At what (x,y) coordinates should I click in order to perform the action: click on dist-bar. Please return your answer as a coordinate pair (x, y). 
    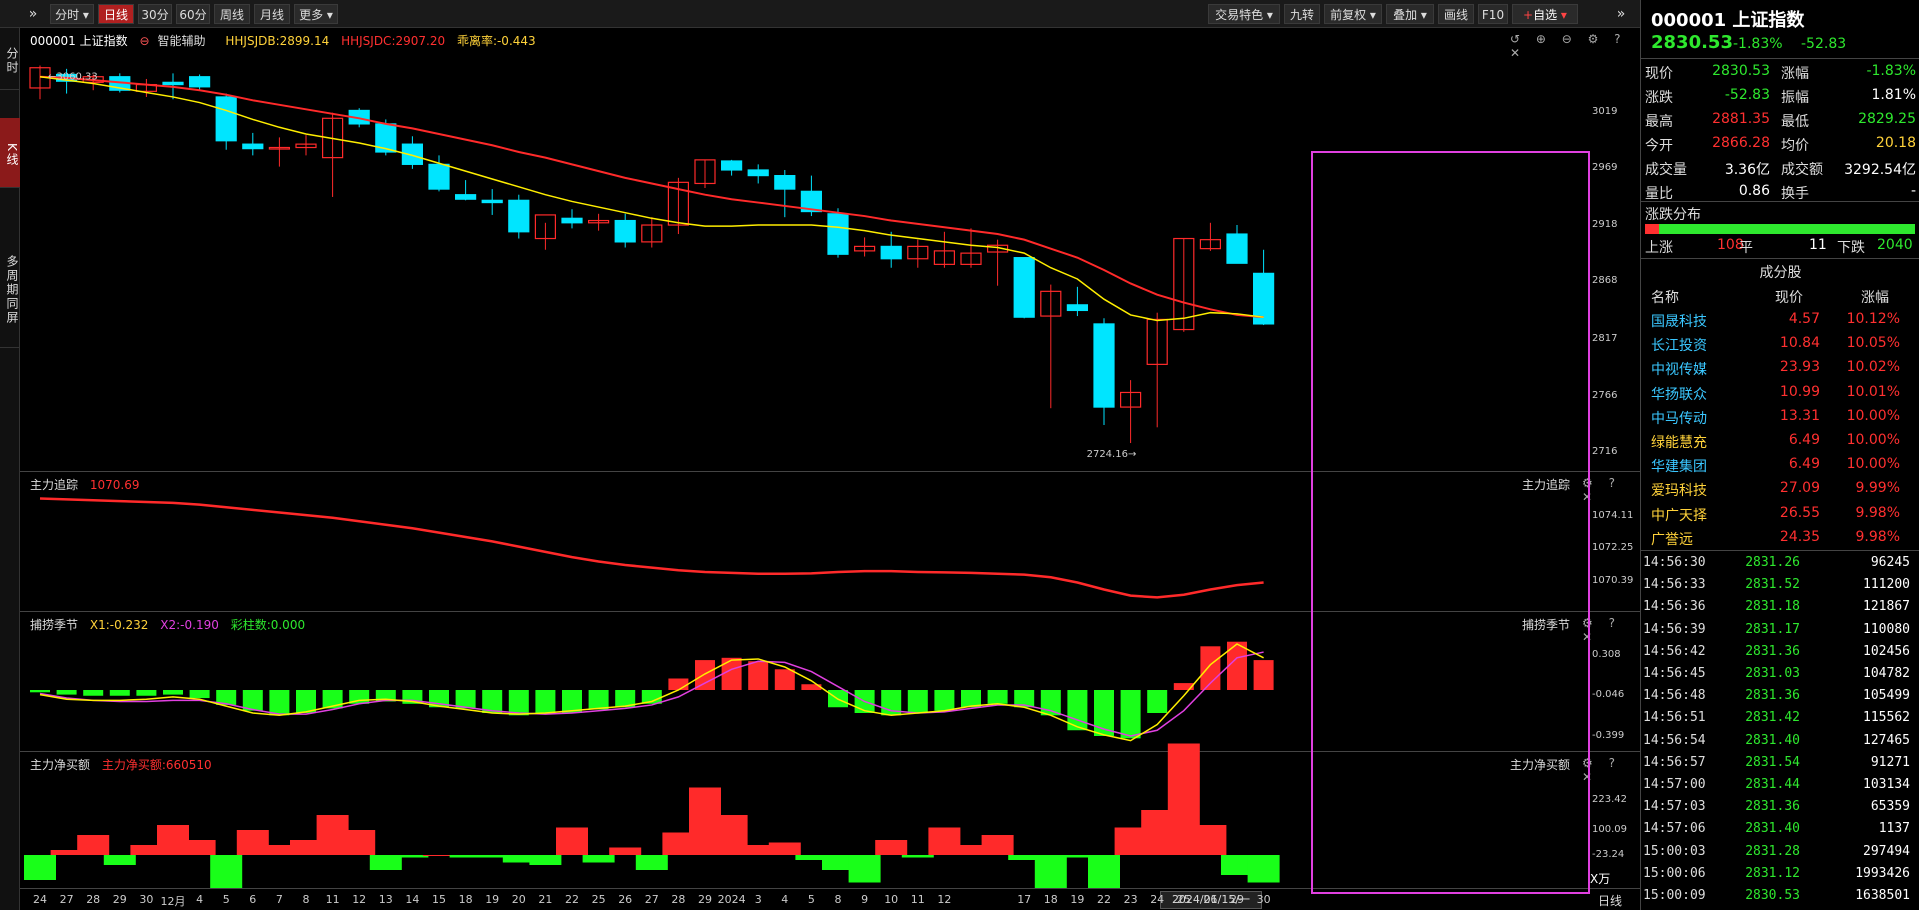
    Looking at the image, I should click on (1780, 229).